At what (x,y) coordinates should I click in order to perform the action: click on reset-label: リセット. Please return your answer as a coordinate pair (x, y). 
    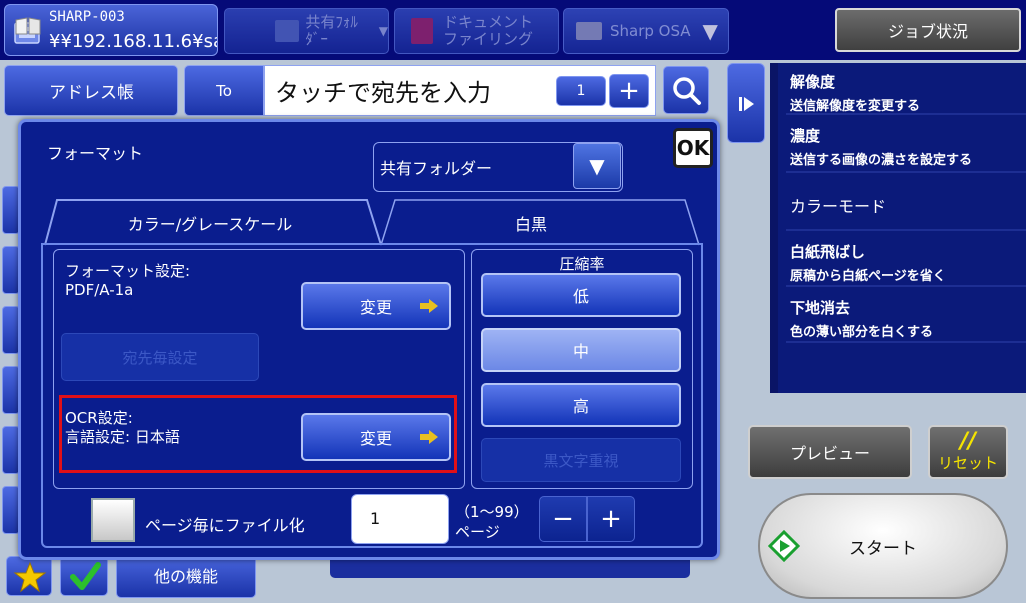
    Looking at the image, I should click on (967, 462).